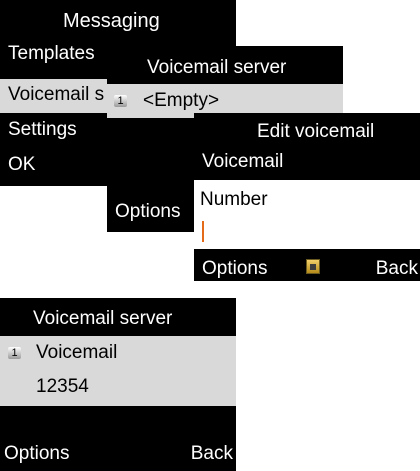 The width and height of the screenshot is (420, 471). What do you see at coordinates (62, 386) in the screenshot?
I see `voicemail-entry-number: 12354` at bounding box center [62, 386].